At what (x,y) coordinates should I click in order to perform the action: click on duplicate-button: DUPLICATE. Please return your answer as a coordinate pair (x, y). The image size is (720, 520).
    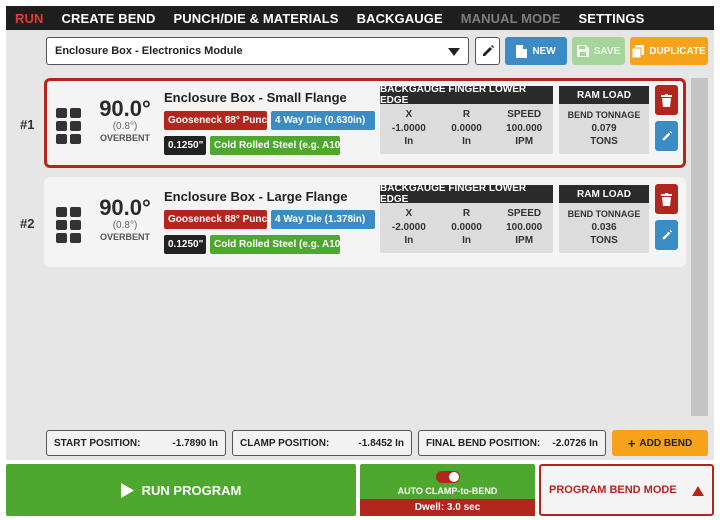
    Looking at the image, I should click on (669, 51).